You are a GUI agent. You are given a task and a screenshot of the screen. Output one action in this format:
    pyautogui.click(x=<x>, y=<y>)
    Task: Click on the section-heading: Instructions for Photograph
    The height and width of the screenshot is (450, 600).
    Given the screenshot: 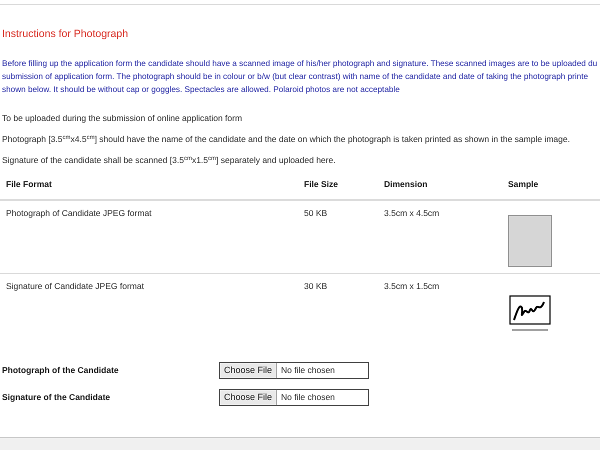 What is the action you would take?
    pyautogui.click(x=66, y=34)
    